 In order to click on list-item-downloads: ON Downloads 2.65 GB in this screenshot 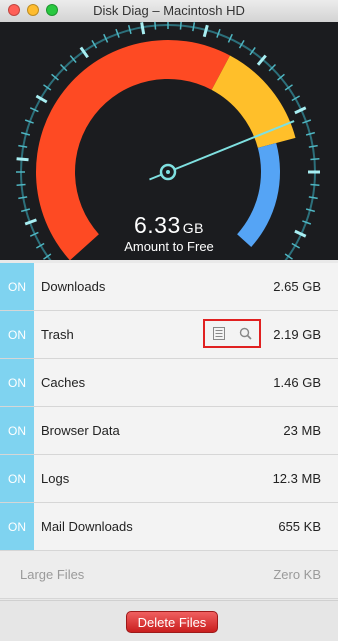, I will do `click(169, 287)`.